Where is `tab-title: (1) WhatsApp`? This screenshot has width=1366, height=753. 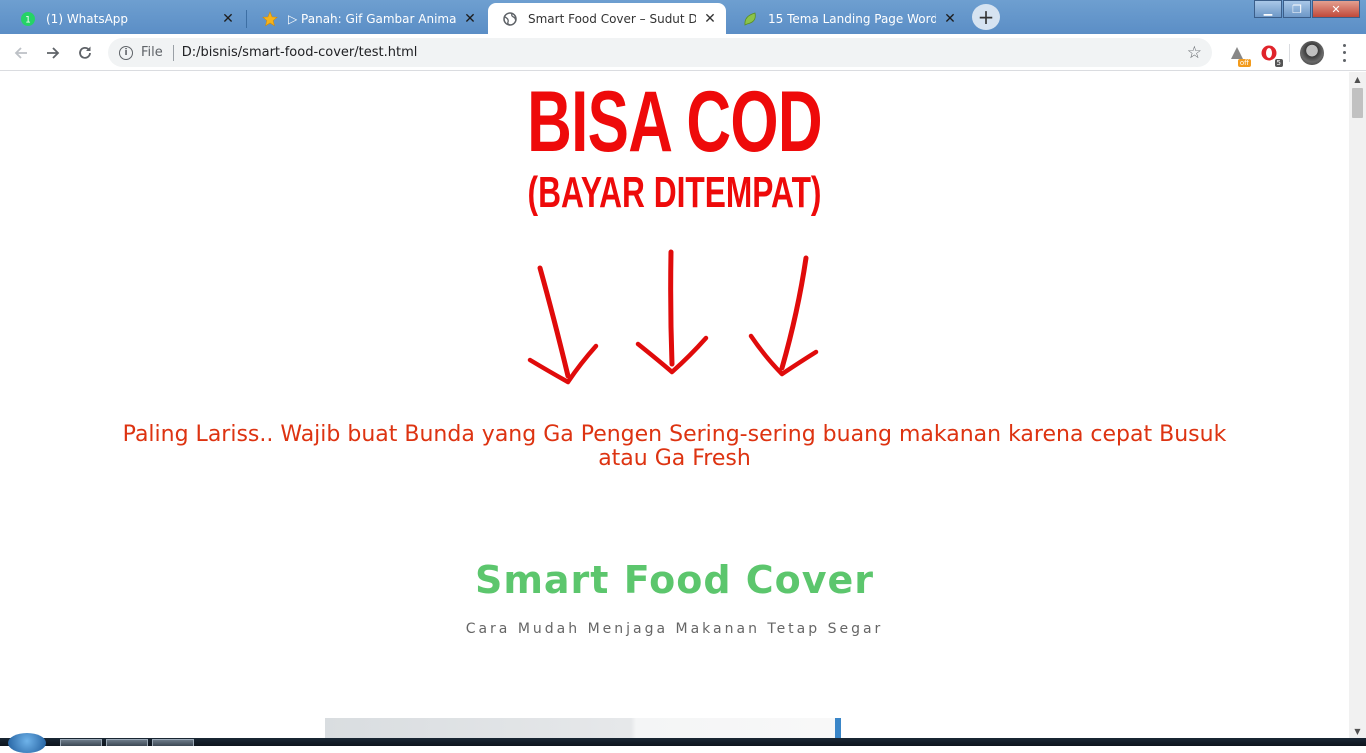 tab-title: (1) WhatsApp is located at coordinates (87, 18).